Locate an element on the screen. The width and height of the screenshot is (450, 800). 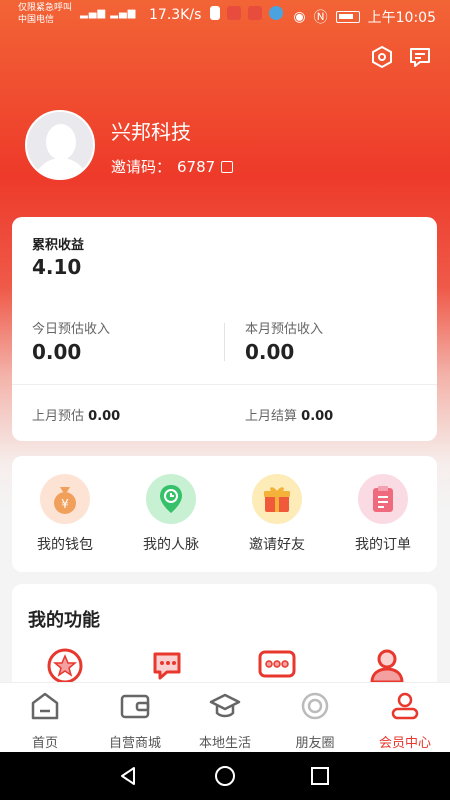
last-month-est-value: 0.00 is located at coordinates (104, 416).